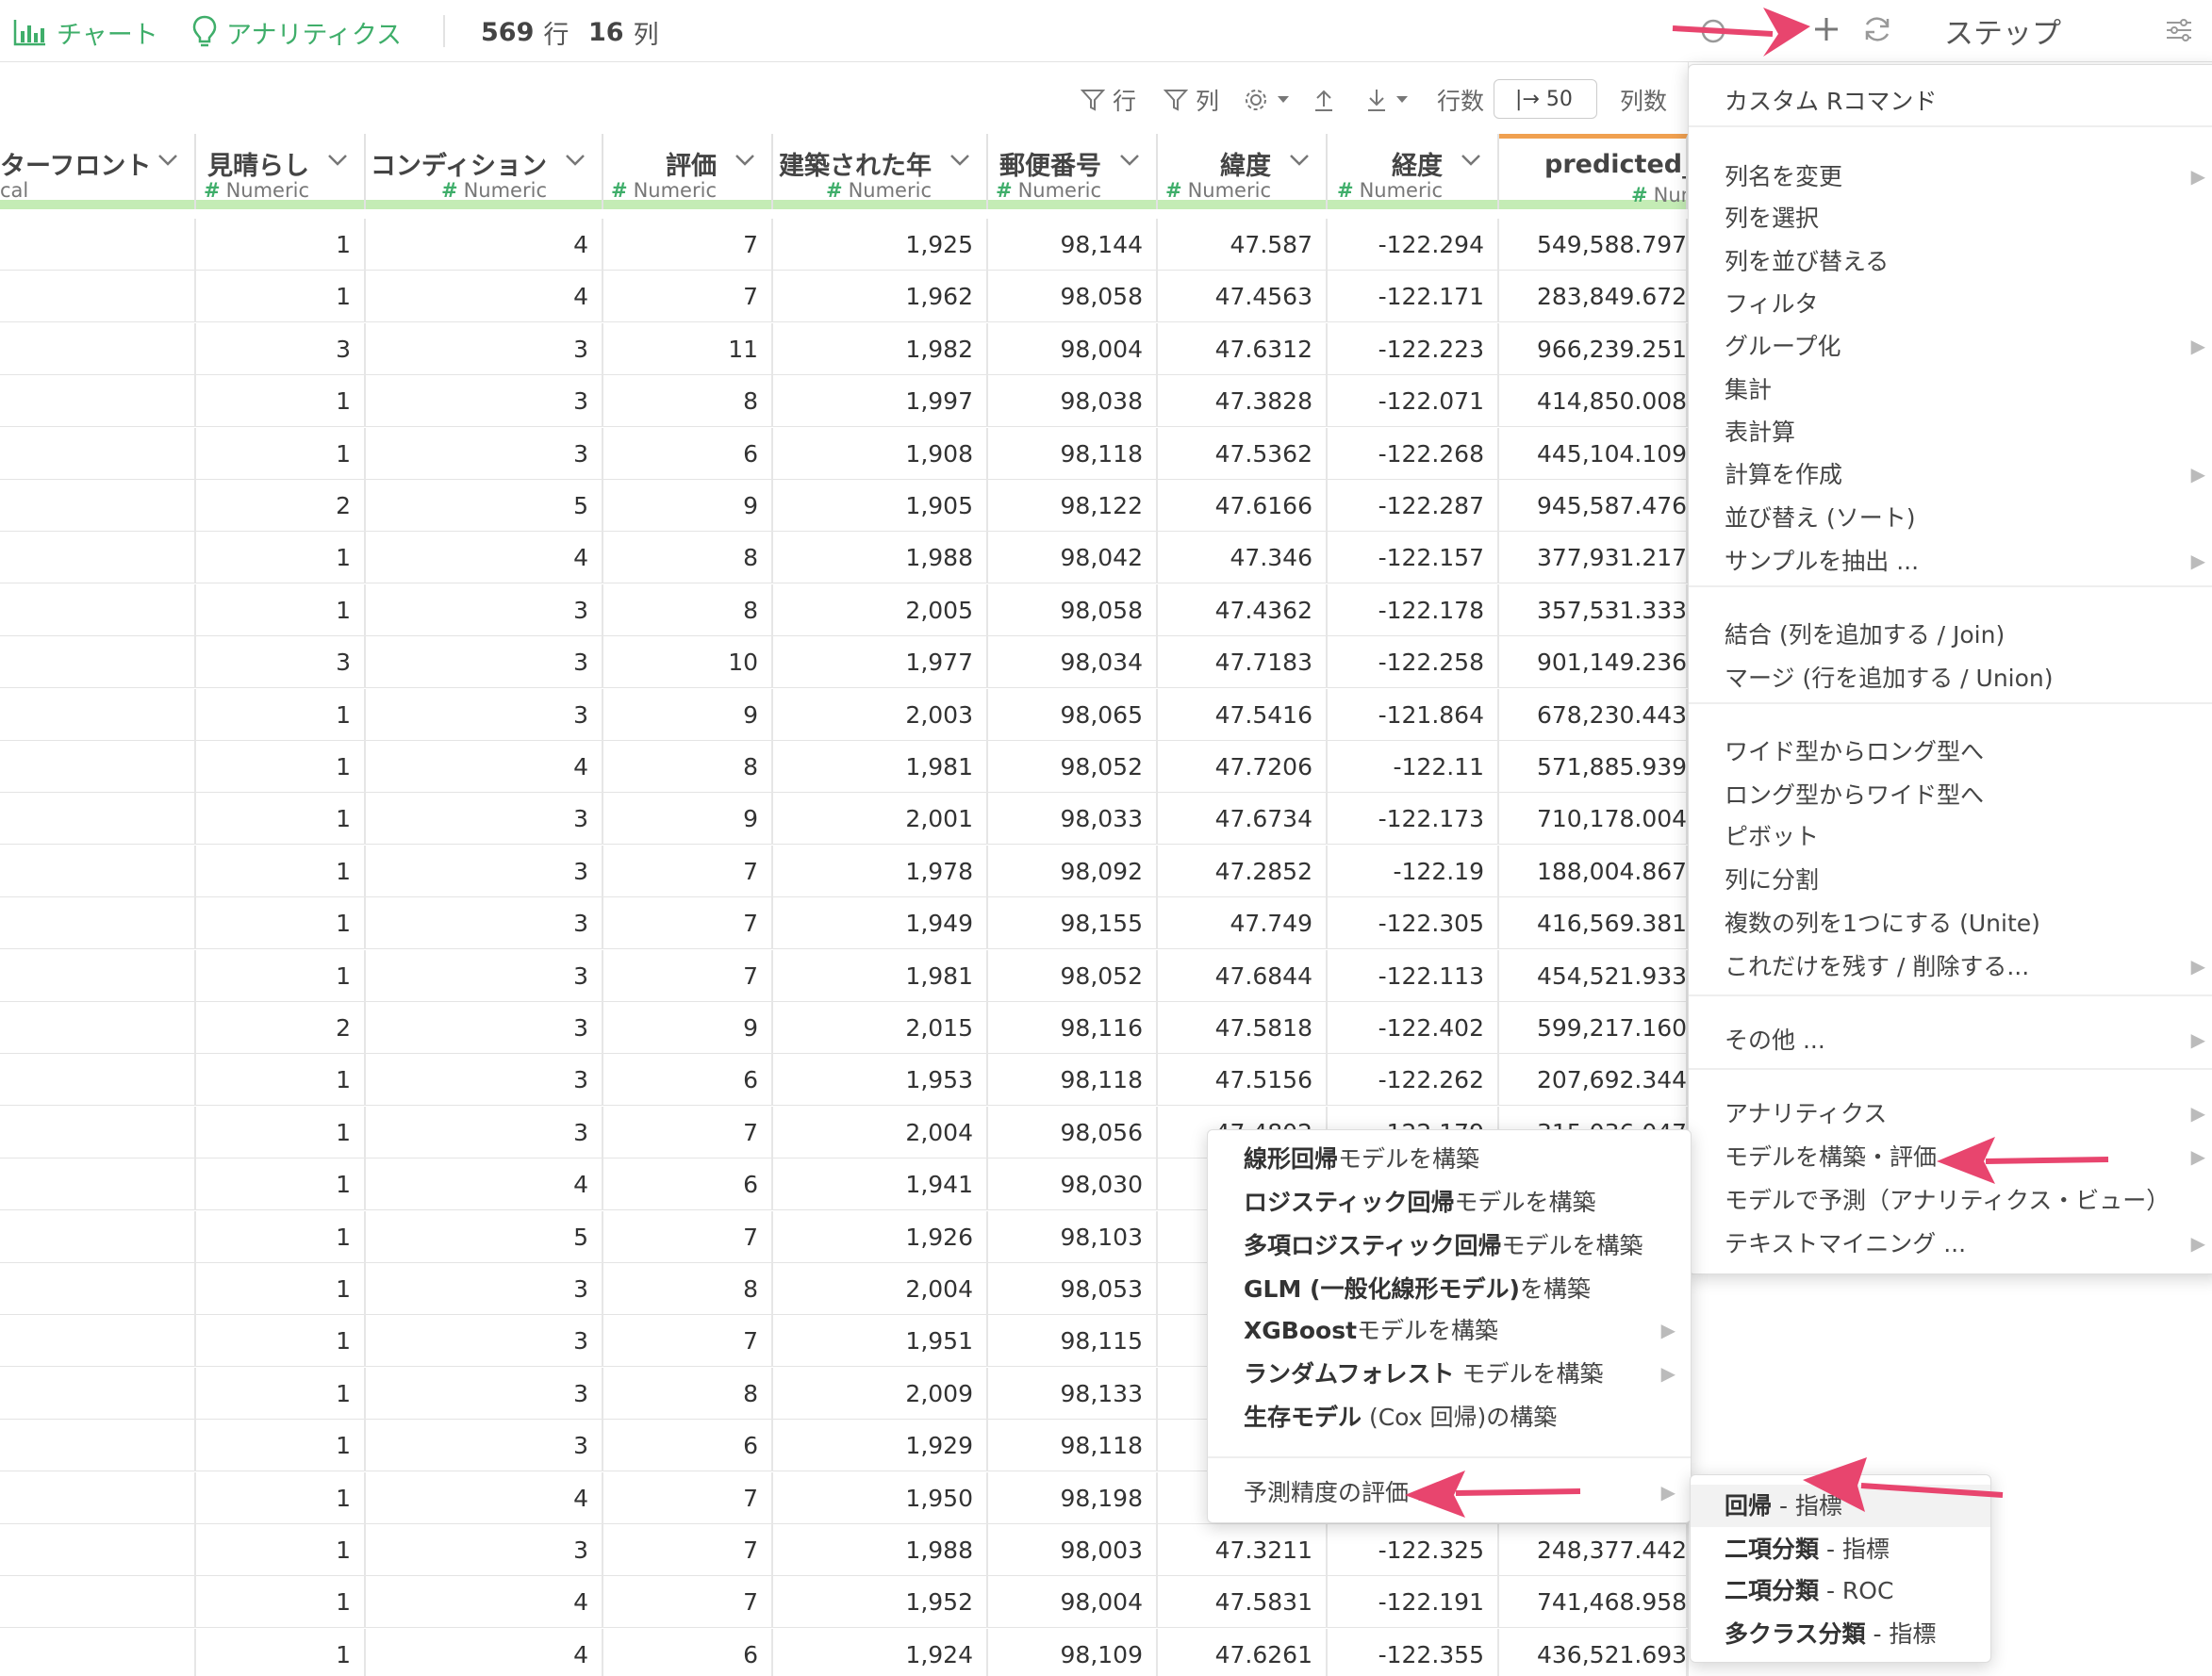 This screenshot has height=1676, width=2212. What do you see at coordinates (484, 506) in the screenshot?
I see `table-cell: 5` at bounding box center [484, 506].